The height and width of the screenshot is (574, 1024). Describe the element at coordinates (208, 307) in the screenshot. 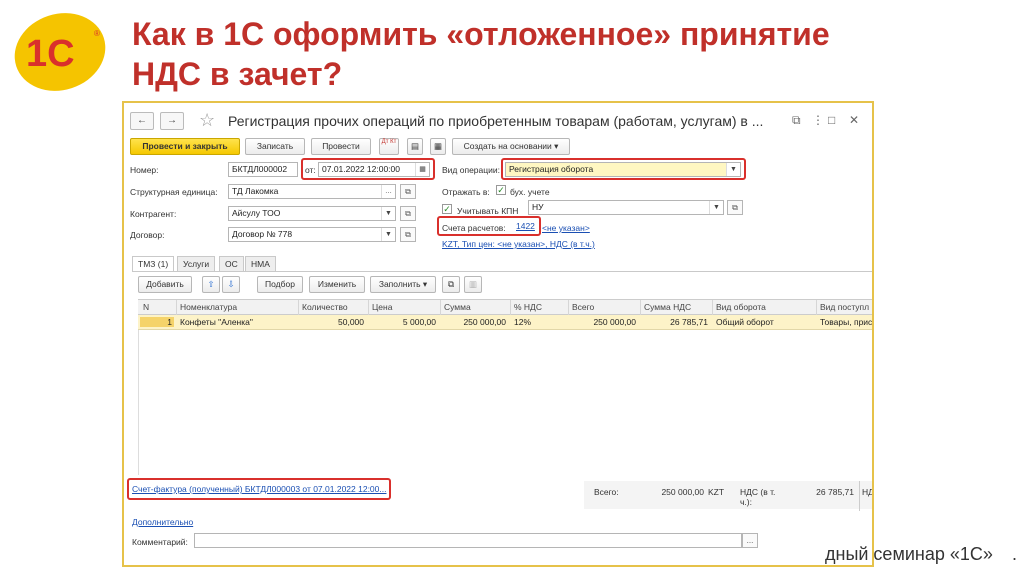

I see `col-nomenclature: Номенклатура` at that location.